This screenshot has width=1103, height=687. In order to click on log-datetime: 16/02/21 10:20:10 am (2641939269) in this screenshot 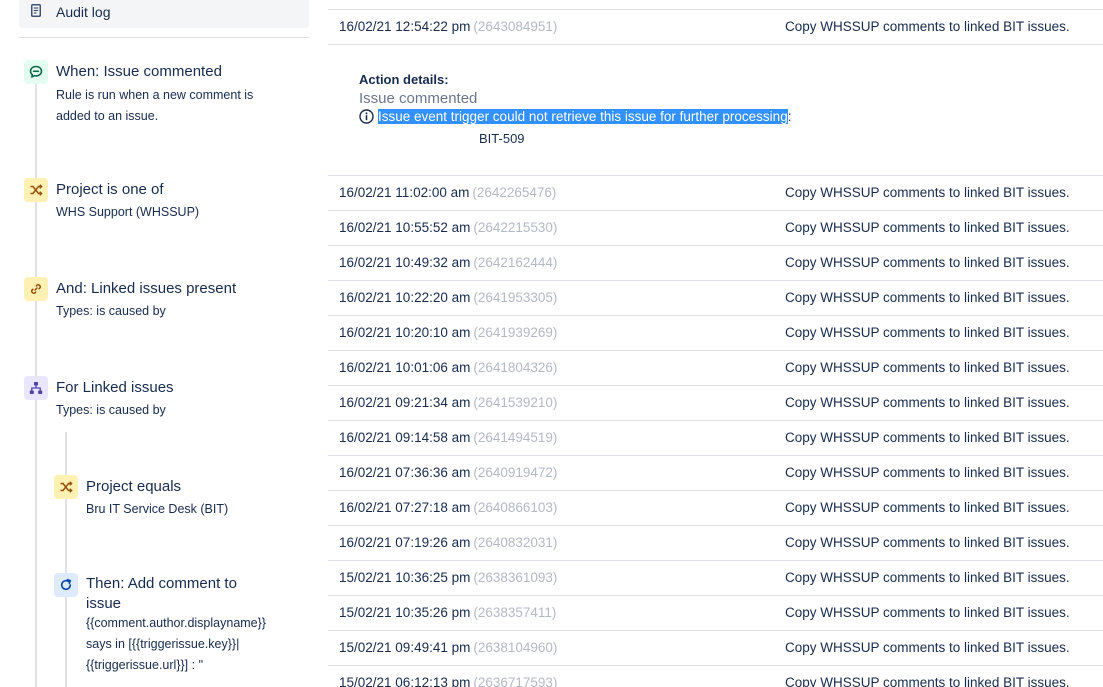, I will do `click(448, 332)`.